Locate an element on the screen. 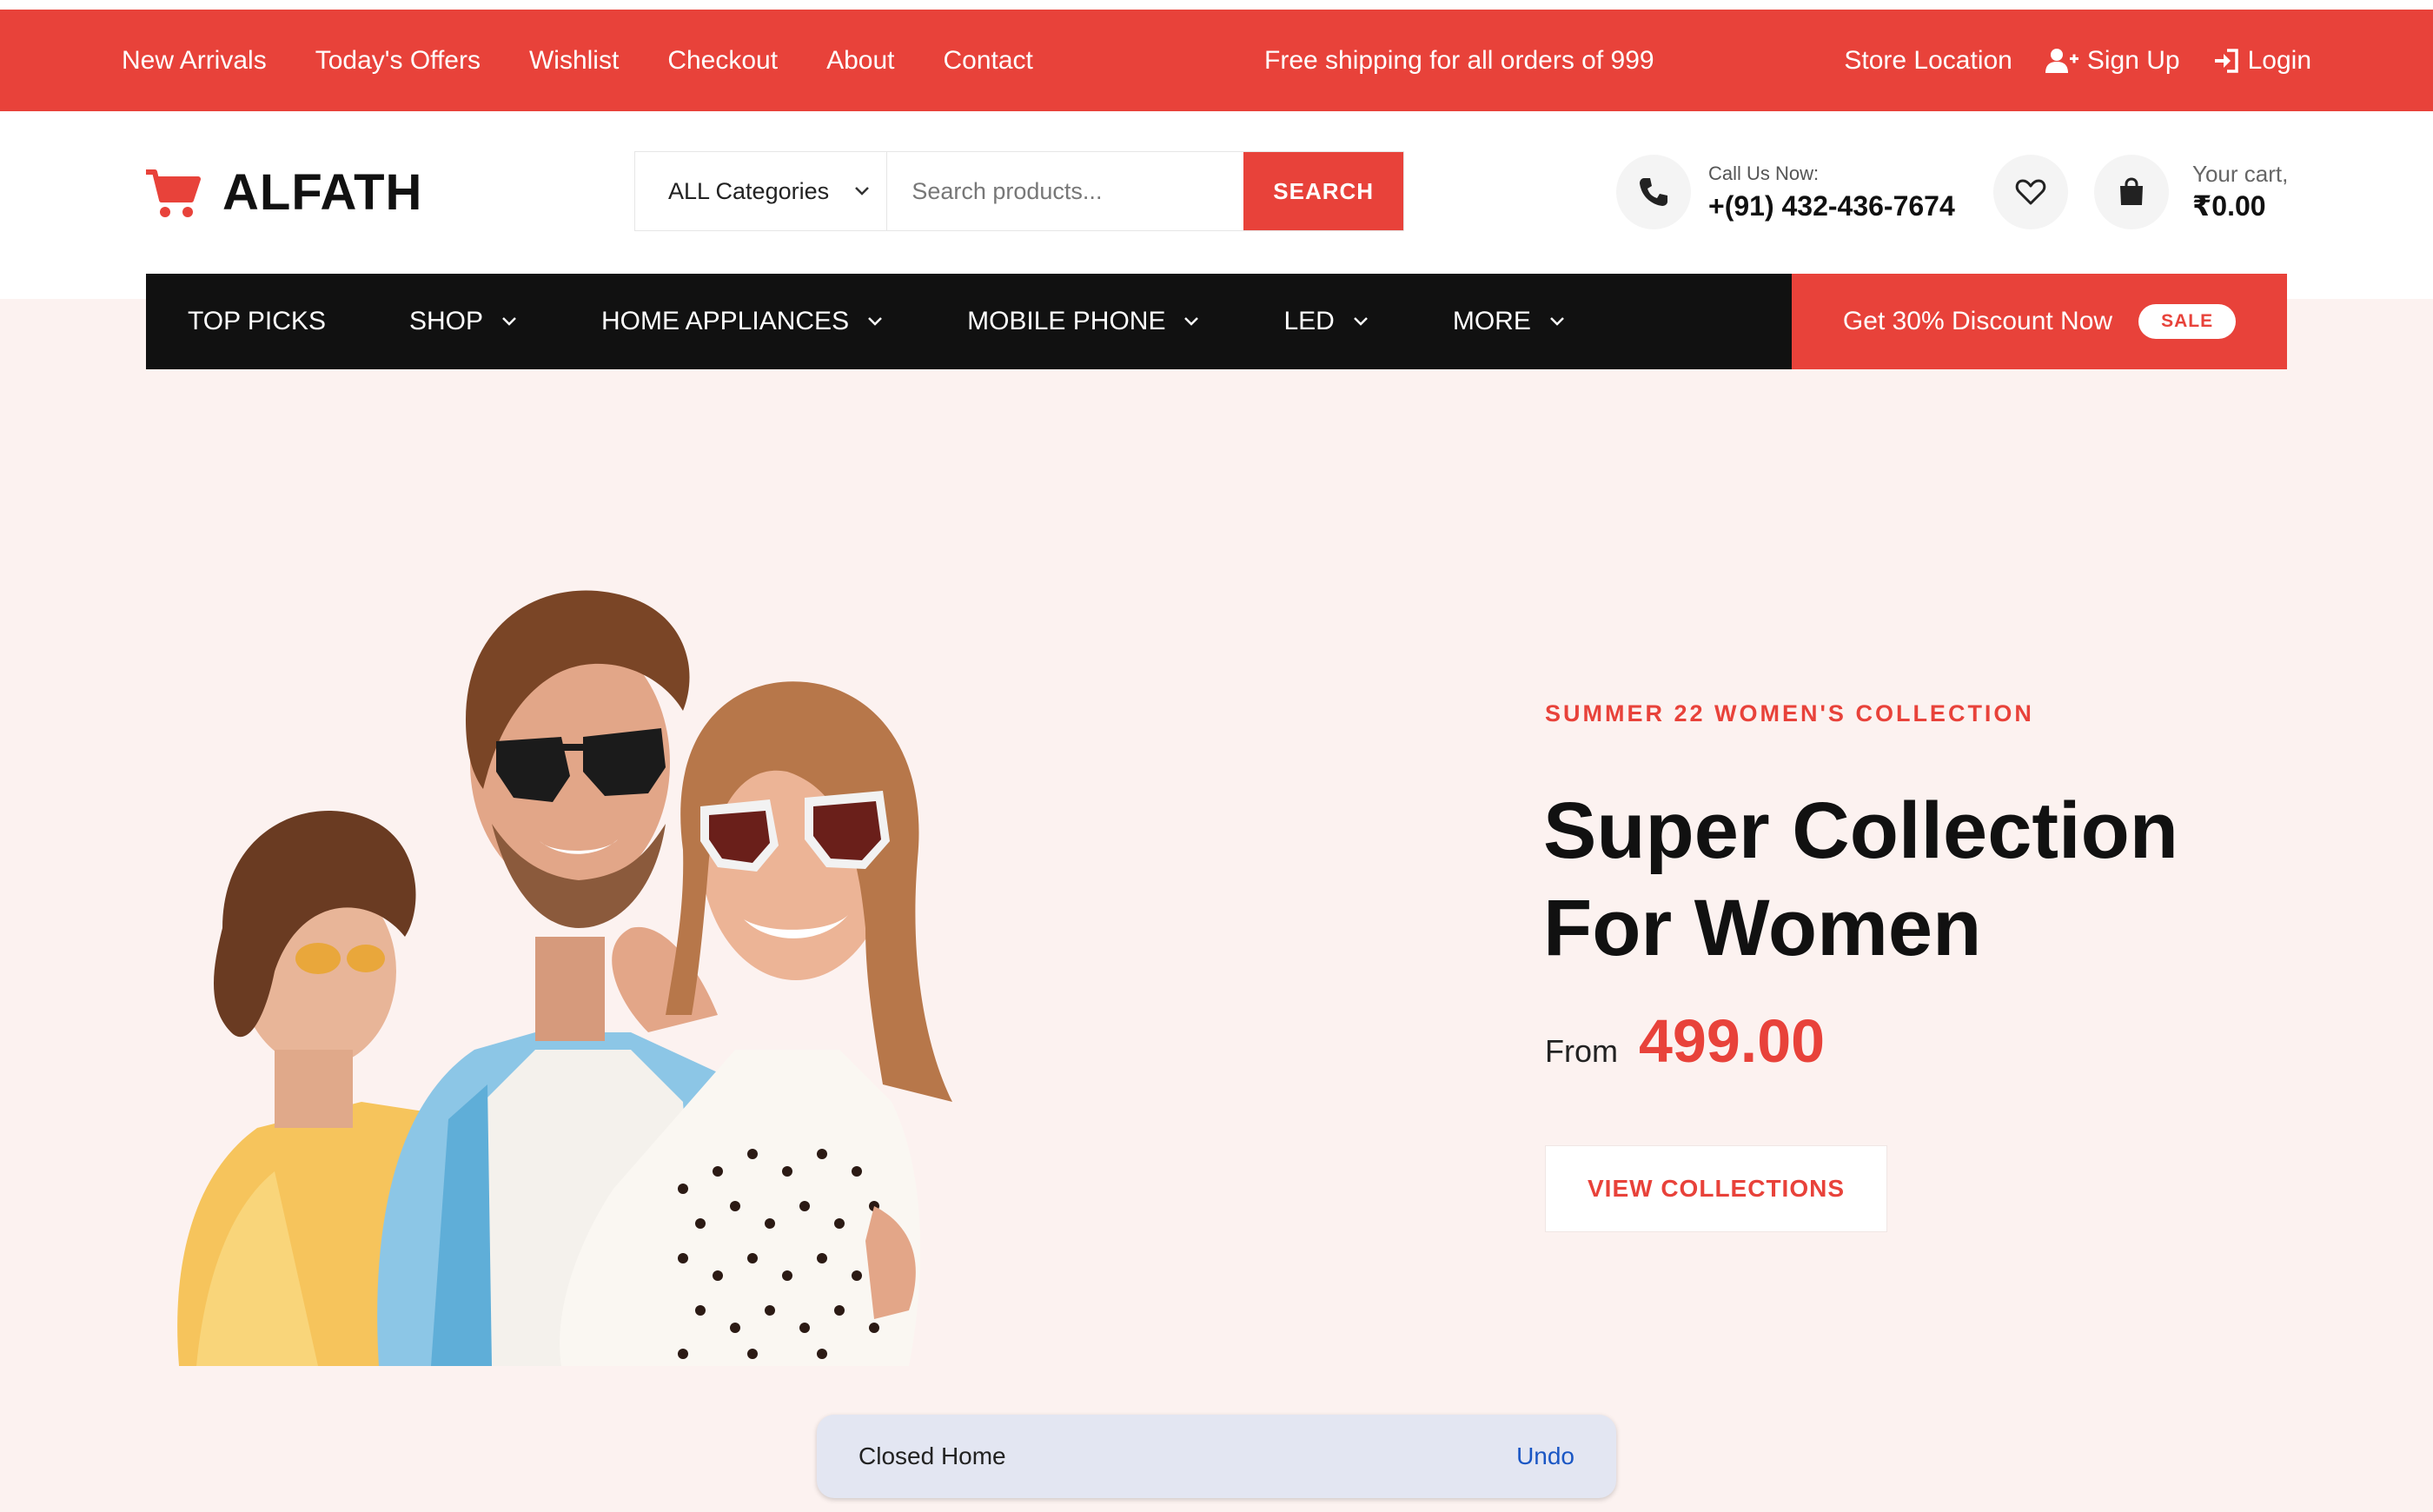 This screenshot has width=2433, height=1512. sign-up-link: Sign Up is located at coordinates (2112, 61).